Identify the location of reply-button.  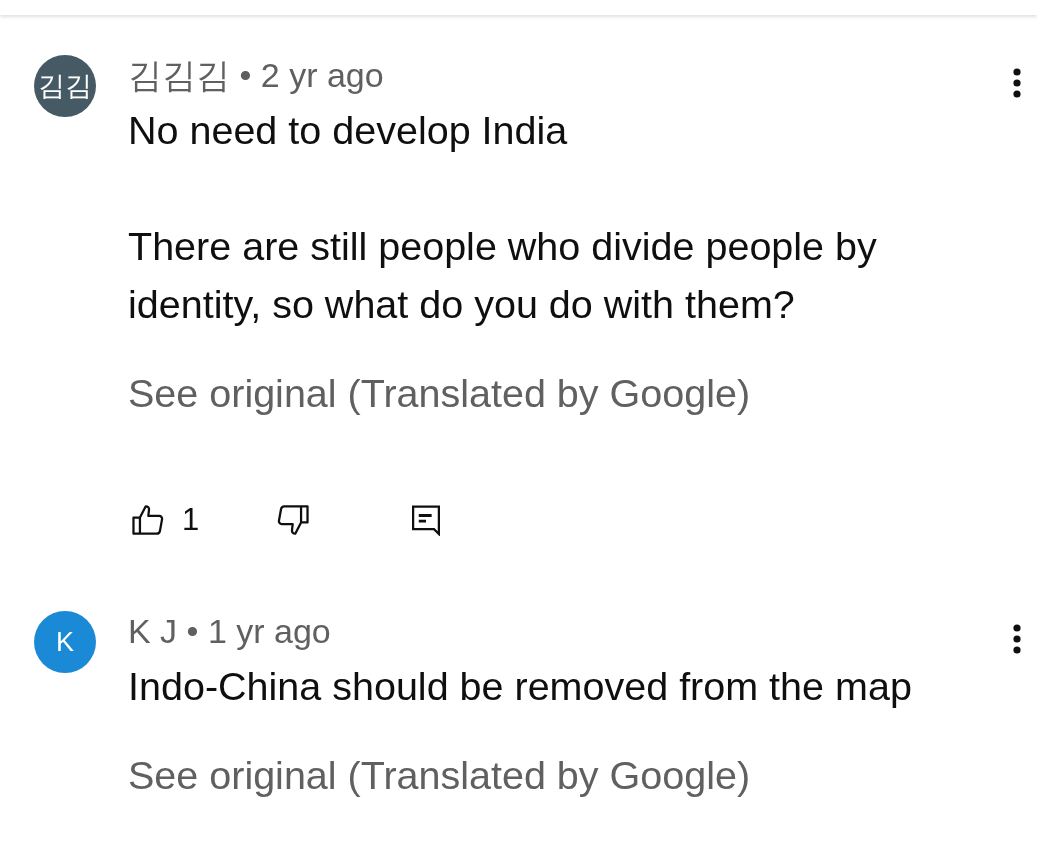
(426, 520).